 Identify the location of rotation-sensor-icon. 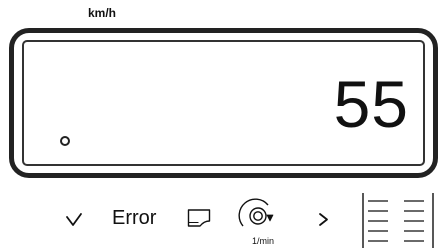
(258, 216).